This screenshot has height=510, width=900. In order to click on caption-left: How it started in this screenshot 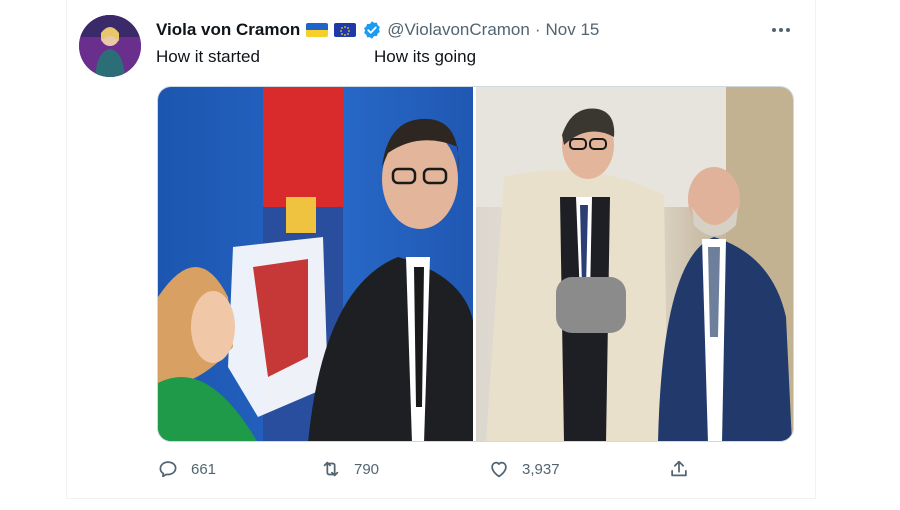, I will do `click(208, 56)`.